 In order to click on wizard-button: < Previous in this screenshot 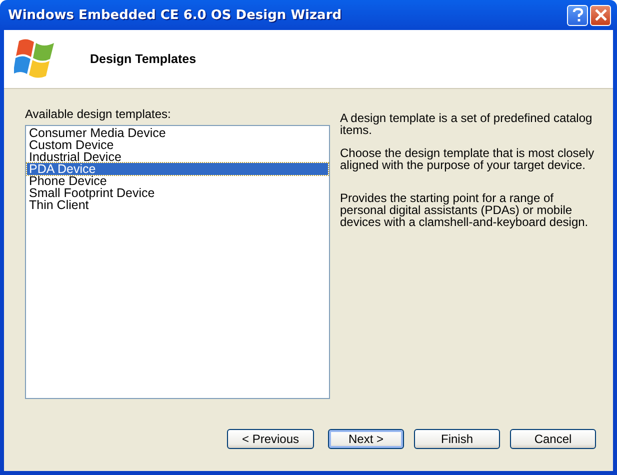, I will do `click(270, 439)`.